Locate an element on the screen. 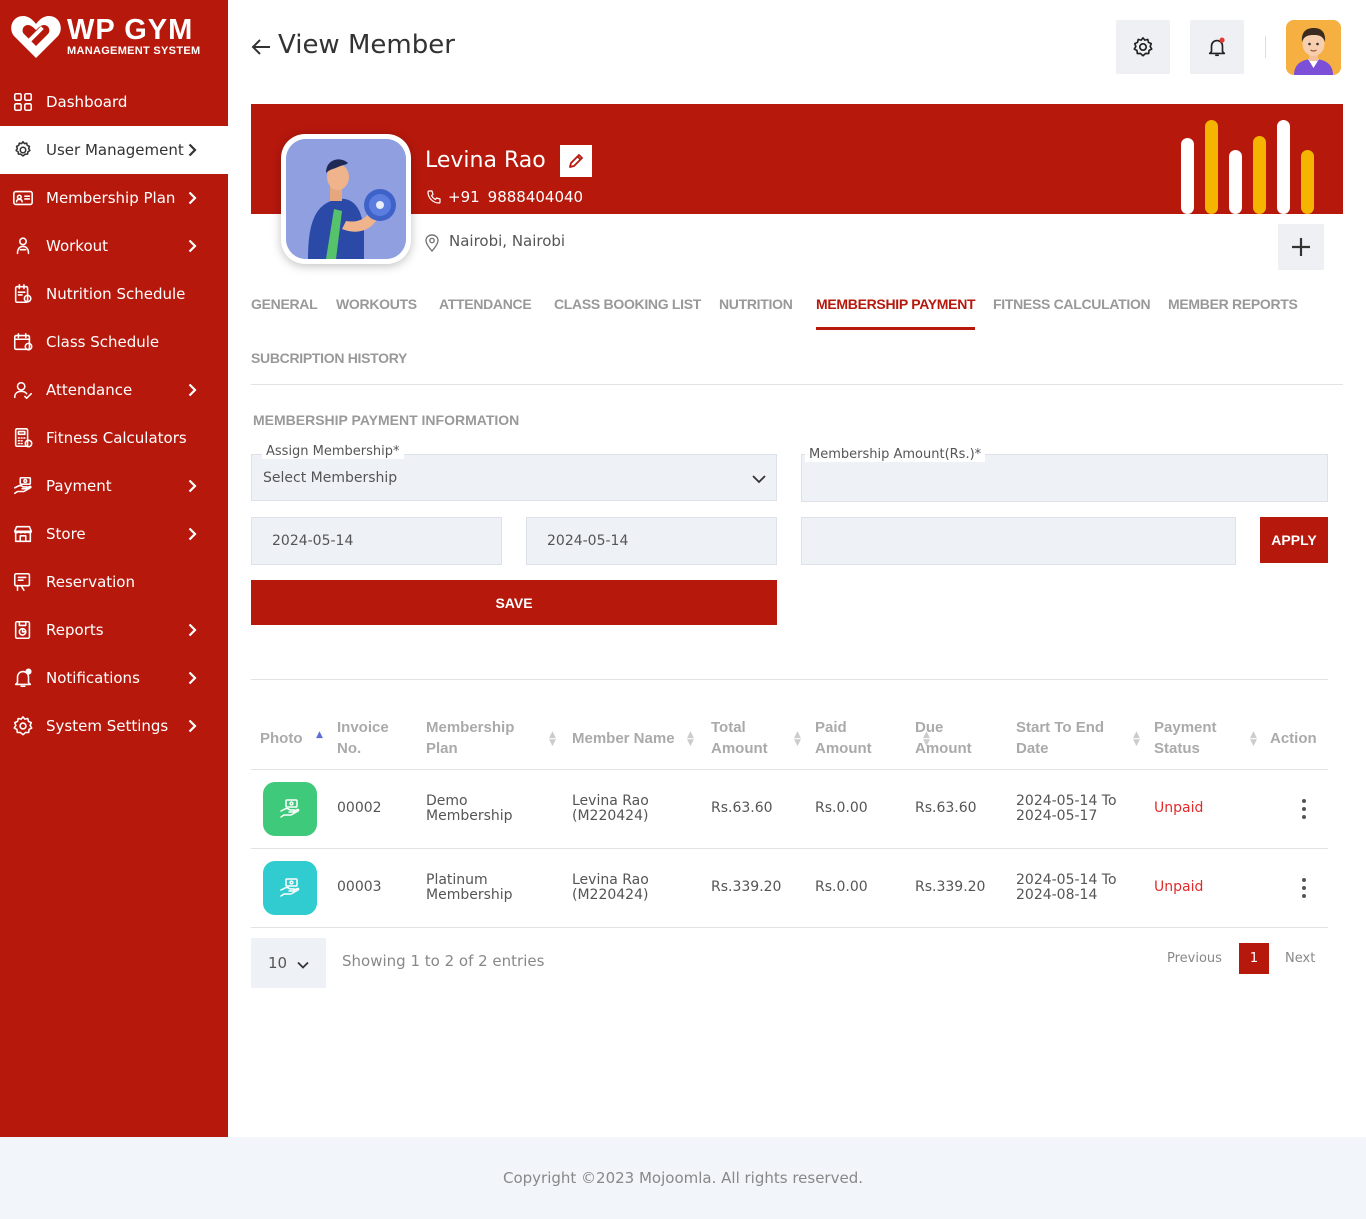 Image resolution: width=1366 pixels, height=1219 pixels. nutrition-icon is located at coordinates (23, 294).